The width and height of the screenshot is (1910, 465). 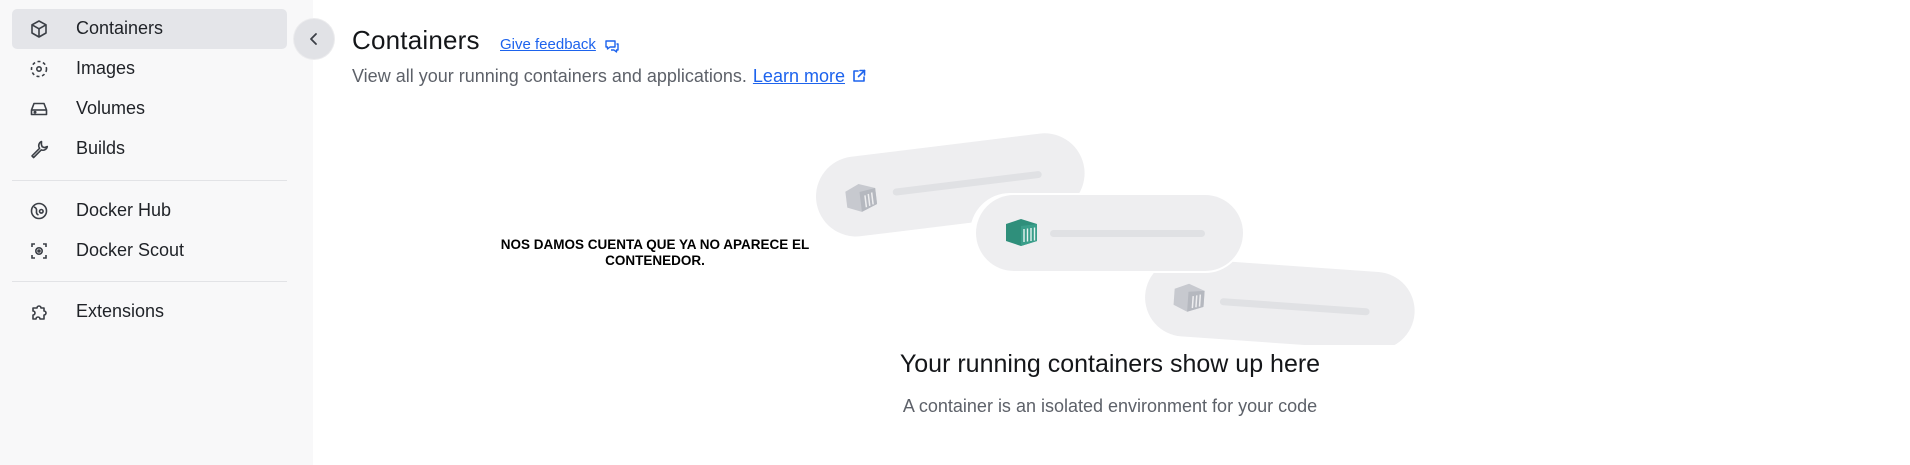 What do you see at coordinates (120, 311) in the screenshot?
I see `sidebar-item-label: Extensions` at bounding box center [120, 311].